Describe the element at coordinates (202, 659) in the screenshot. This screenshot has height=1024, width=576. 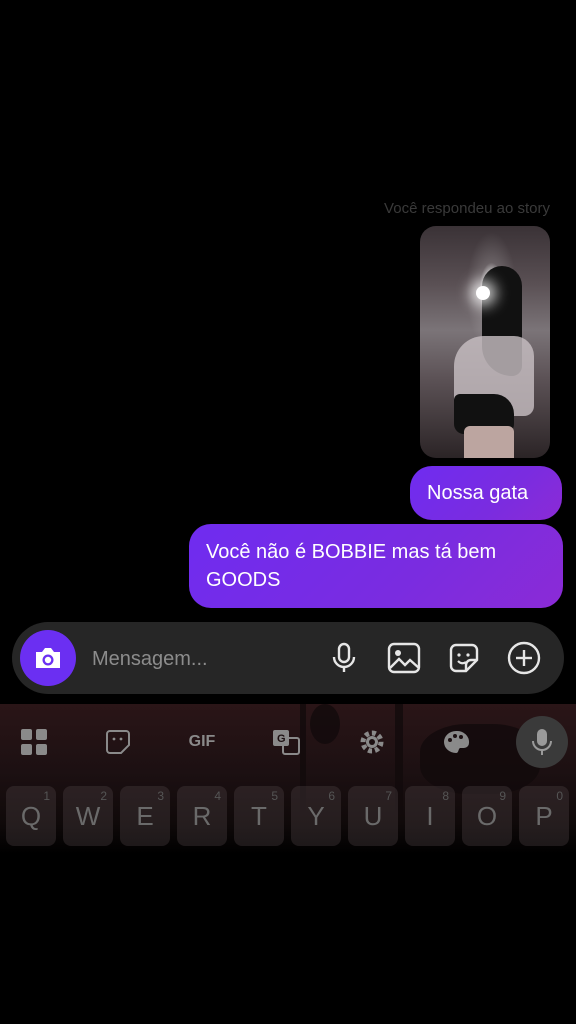
I see `message-input` at that location.